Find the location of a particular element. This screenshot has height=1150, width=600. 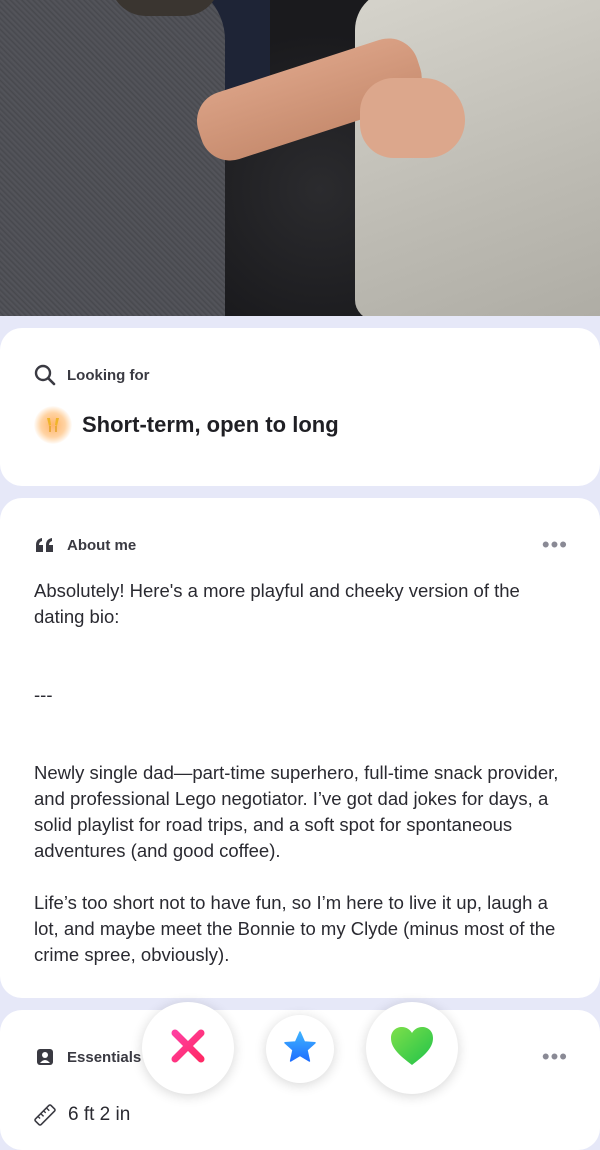

essentials-header: Essentials is located at coordinates (87, 1057).